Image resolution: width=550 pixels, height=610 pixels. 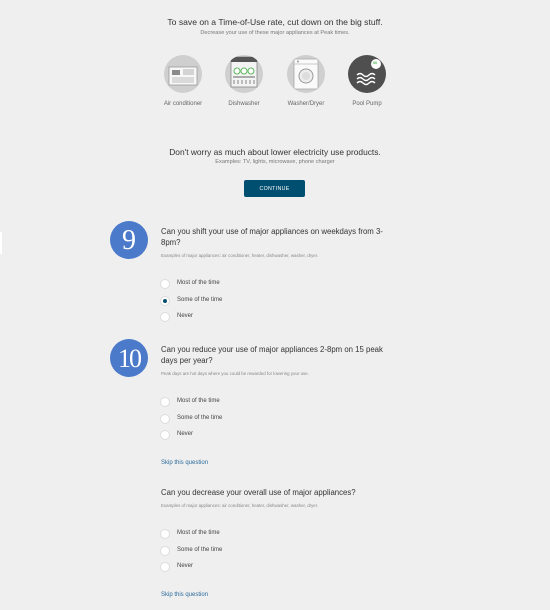 I want to click on washer-dryer-icon, so click(x=306, y=74).